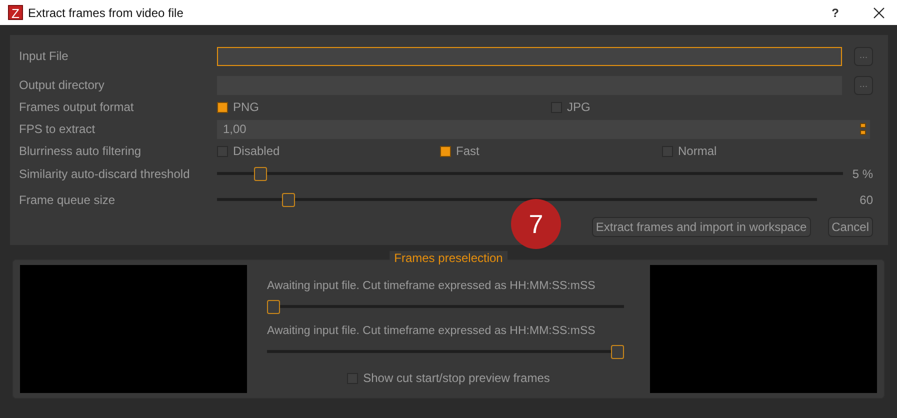 The width and height of the screenshot is (897, 418). Describe the element at coordinates (468, 151) in the screenshot. I see `option-label: Fast` at that location.